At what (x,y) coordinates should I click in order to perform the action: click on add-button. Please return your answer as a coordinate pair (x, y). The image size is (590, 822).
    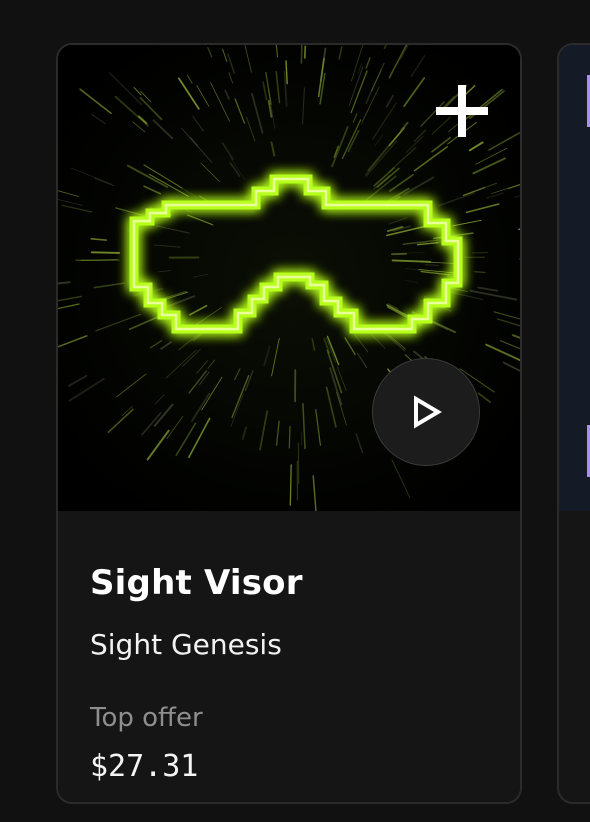
    Looking at the image, I should click on (462, 111).